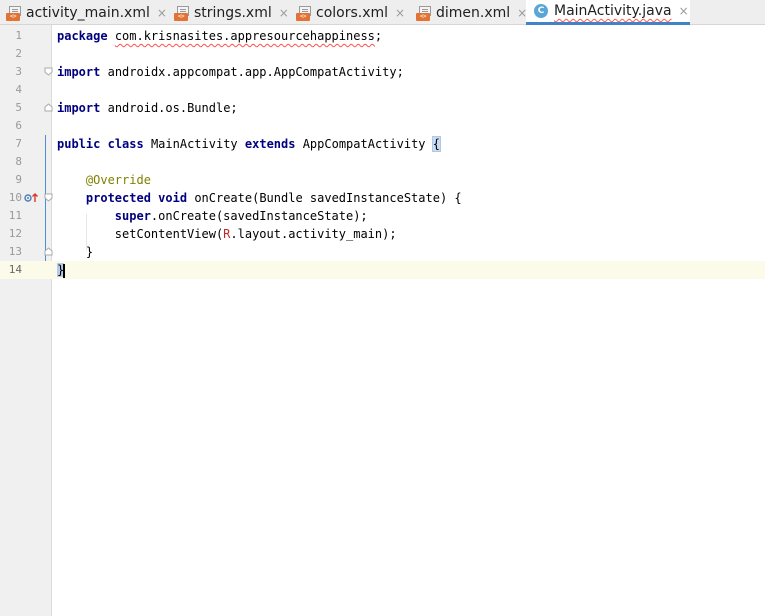 The height and width of the screenshot is (616, 765). I want to click on code-text: @Override, so click(118, 180).